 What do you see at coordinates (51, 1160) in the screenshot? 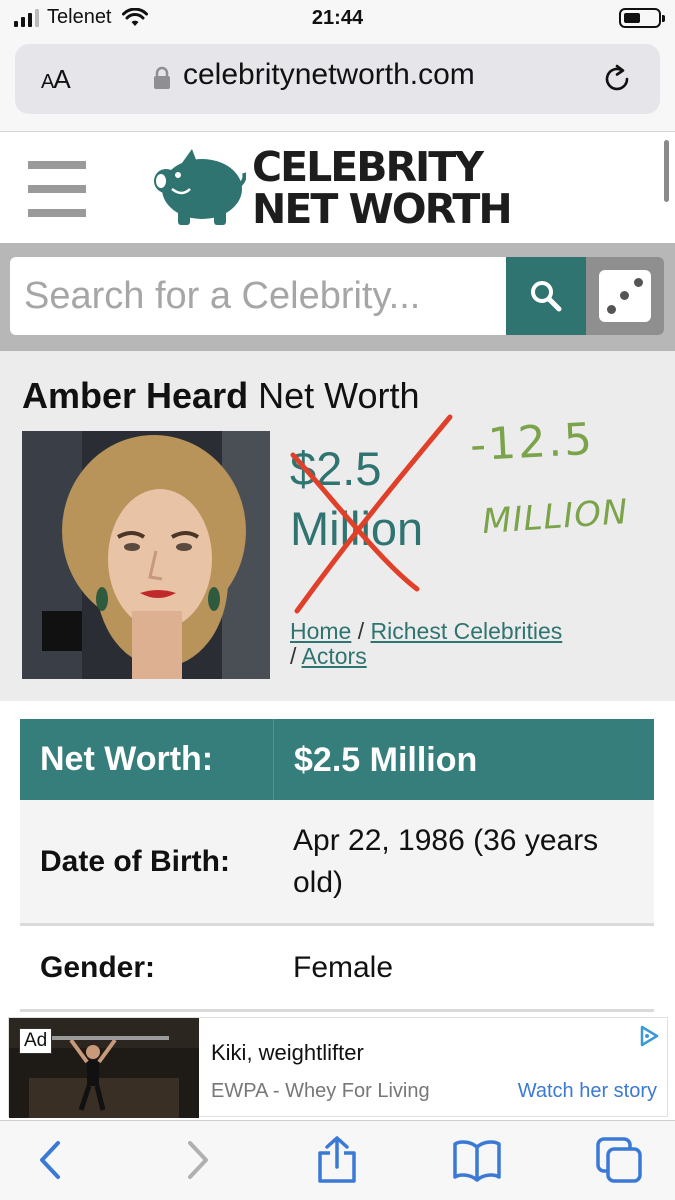
I see `back-icon` at bounding box center [51, 1160].